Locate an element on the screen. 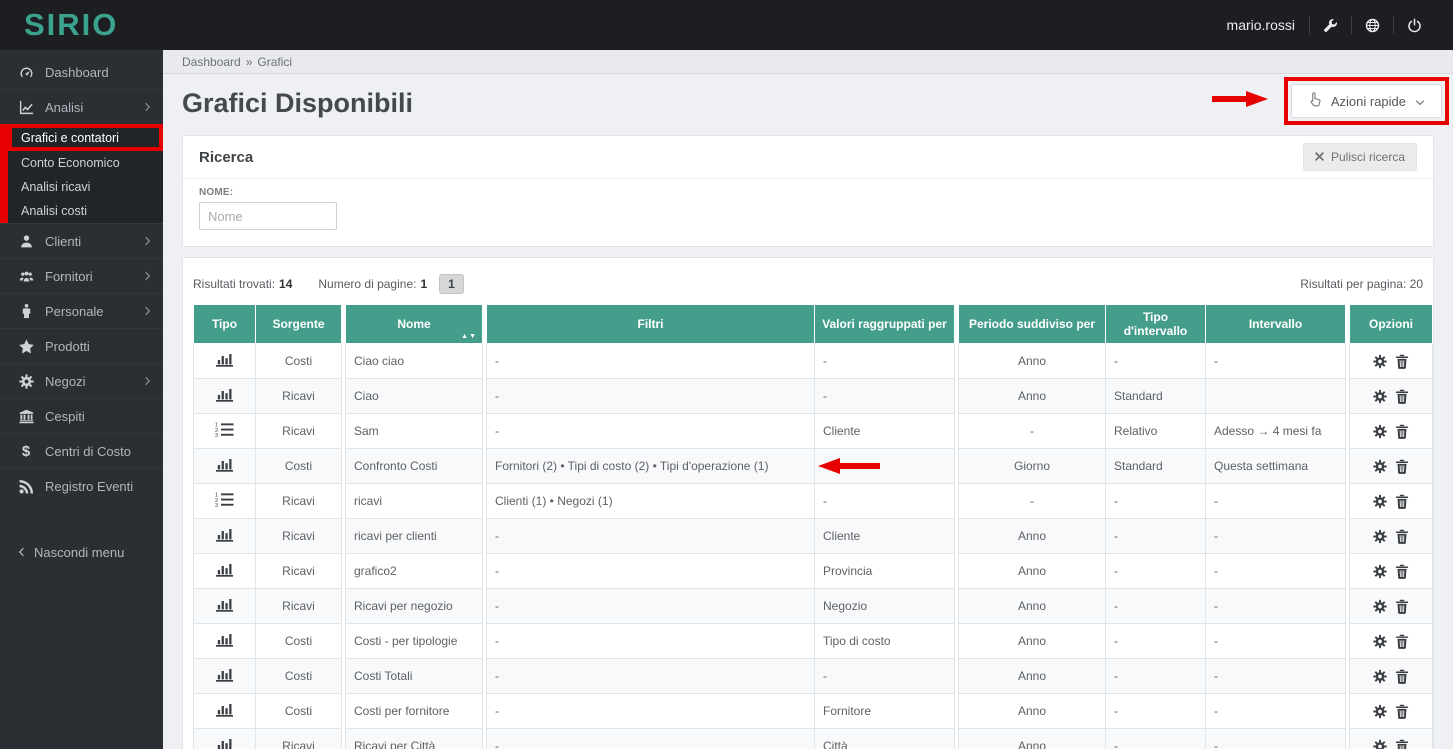 This screenshot has height=749, width=1453. user-menu: mario.rossi is located at coordinates (1261, 25).